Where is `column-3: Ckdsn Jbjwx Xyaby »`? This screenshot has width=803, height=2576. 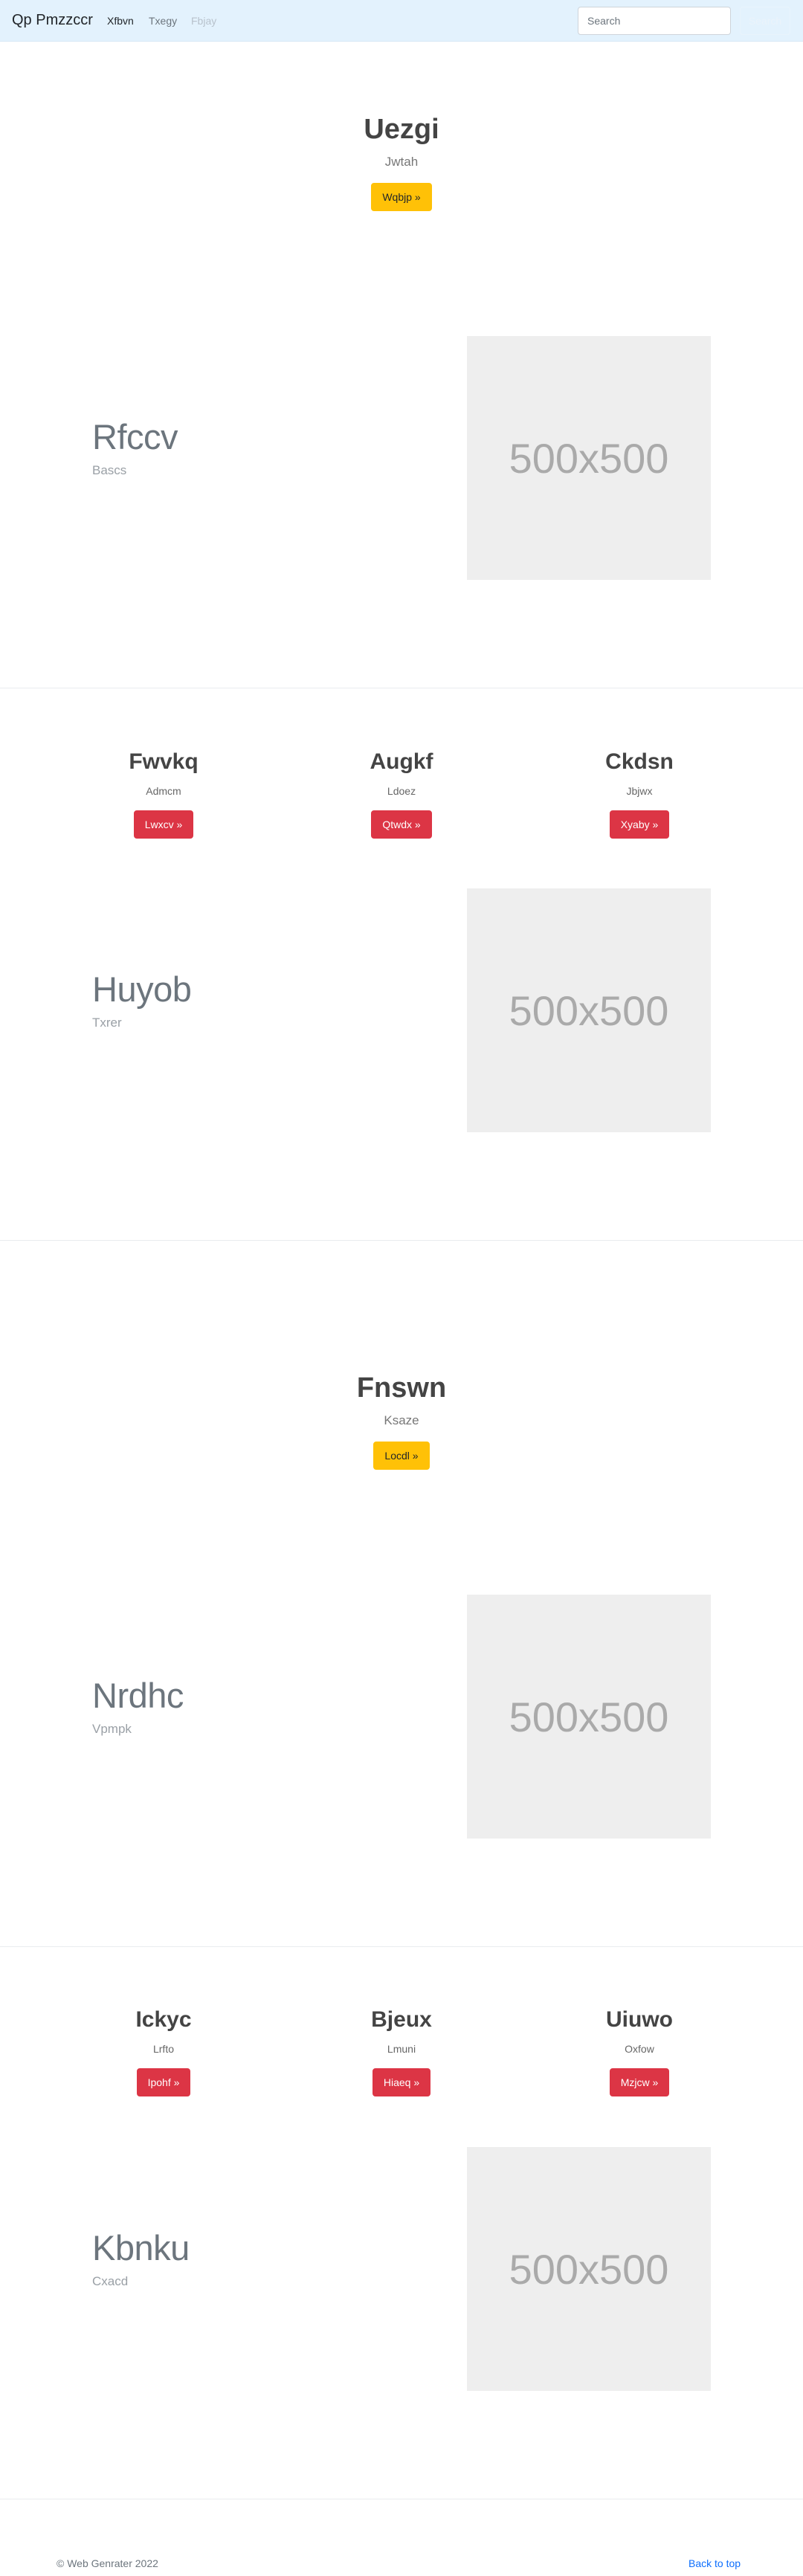 column-3: Ckdsn Jbjwx Xyaby » is located at coordinates (639, 794).